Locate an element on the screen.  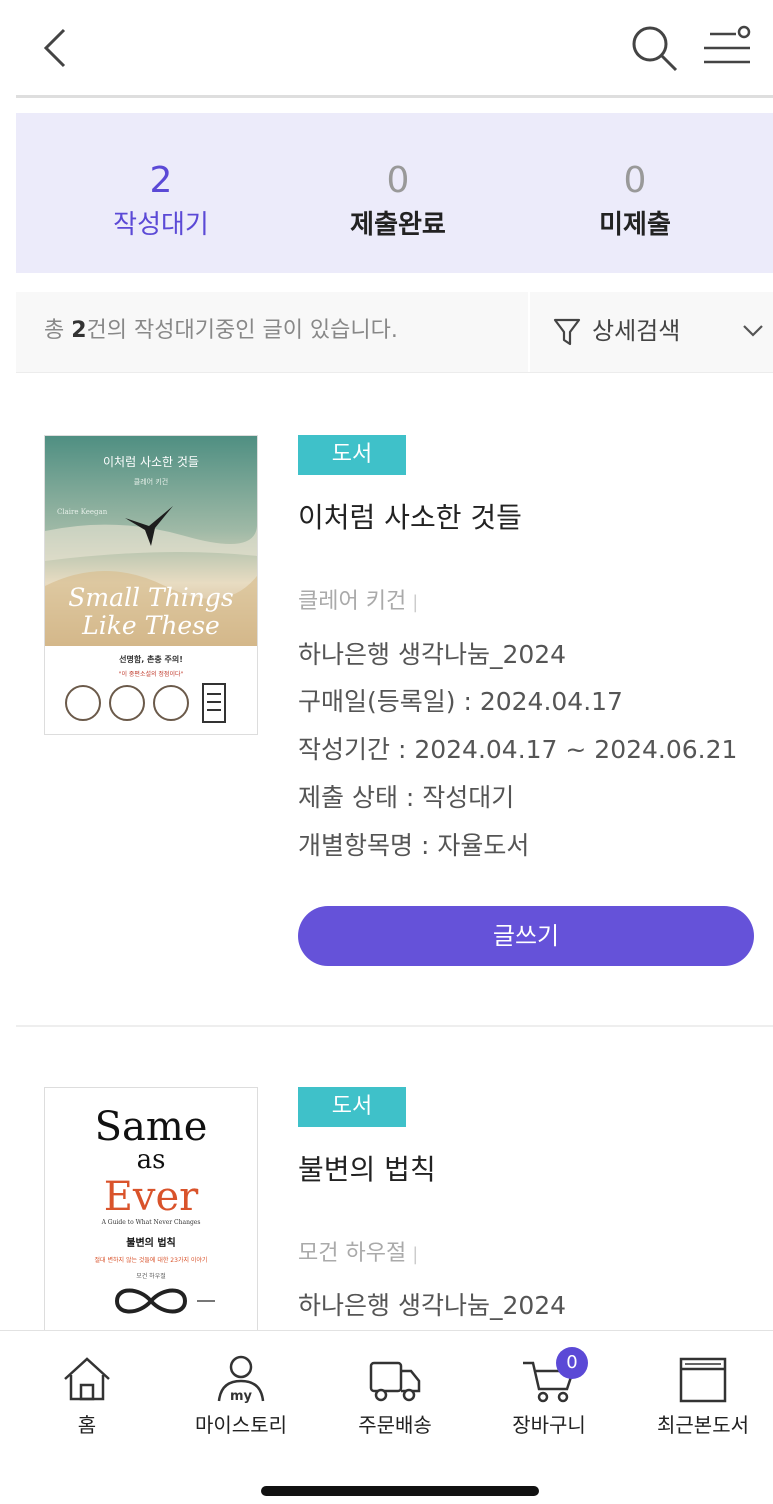
count-prefix: 총 is located at coordinates (58, 330).